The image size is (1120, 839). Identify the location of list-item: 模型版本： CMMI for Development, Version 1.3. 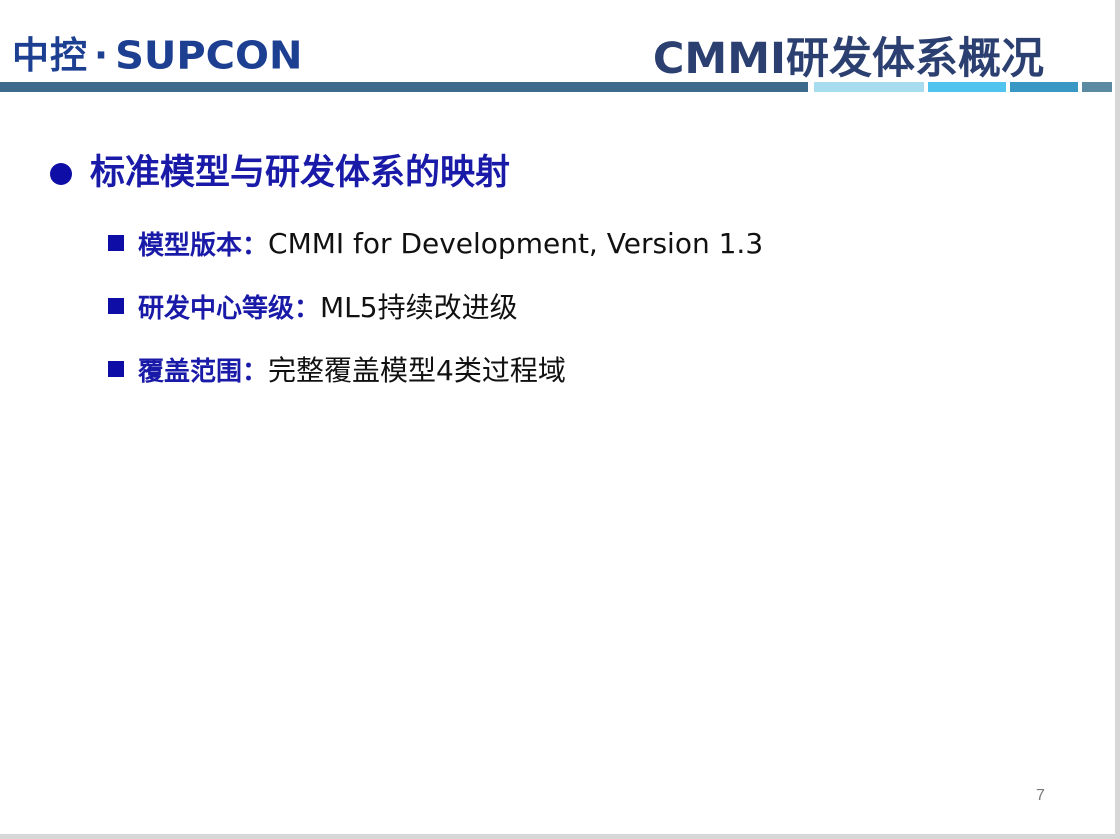
(435, 243).